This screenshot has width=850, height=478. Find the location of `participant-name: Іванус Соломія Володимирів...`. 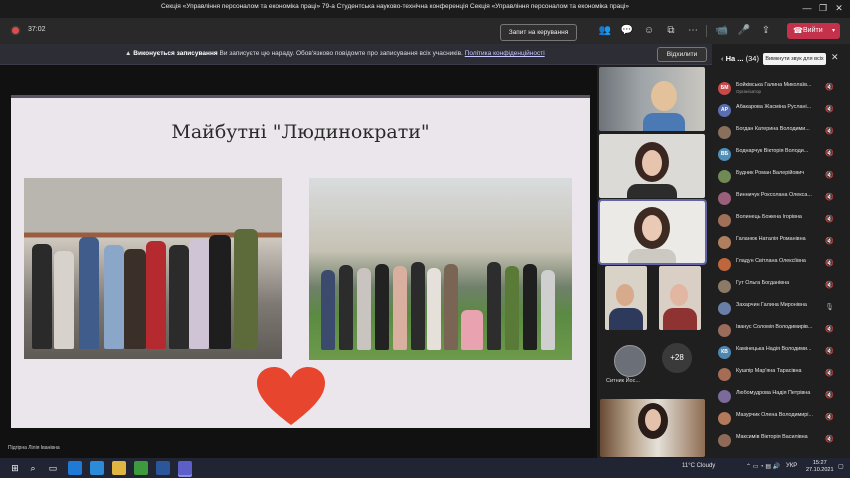

participant-name: Іванус Соломія Володимирів... is located at coordinates (774, 327).